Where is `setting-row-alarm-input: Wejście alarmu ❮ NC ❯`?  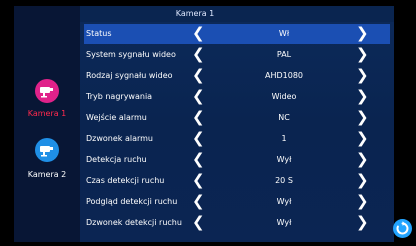 setting-row-alarm-input: Wejście alarmu ❮ NC ❯ is located at coordinates (237, 118).